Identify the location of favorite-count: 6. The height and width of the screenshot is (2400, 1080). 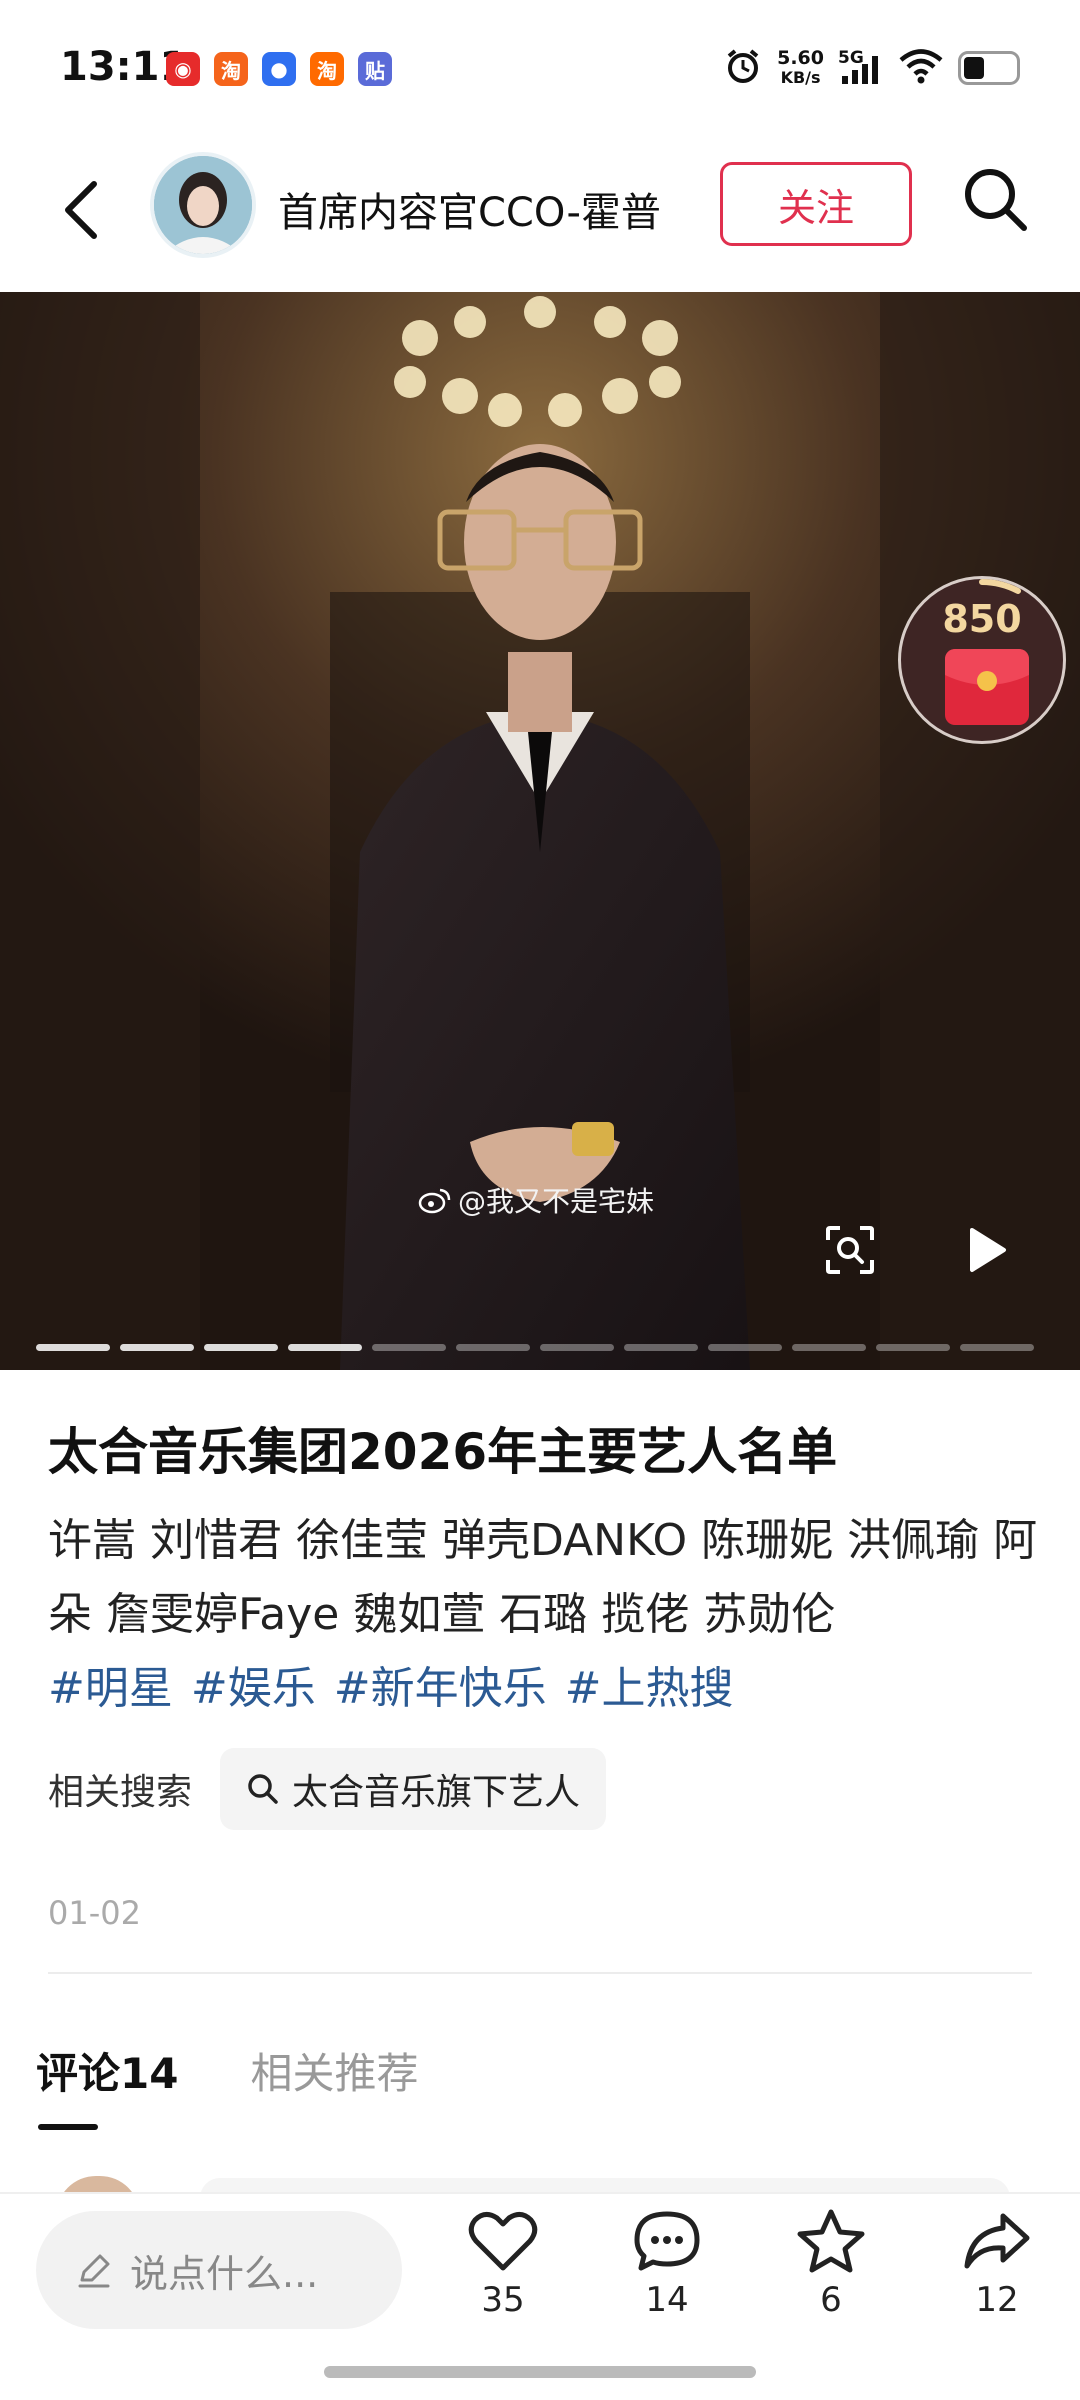
(831, 2300).